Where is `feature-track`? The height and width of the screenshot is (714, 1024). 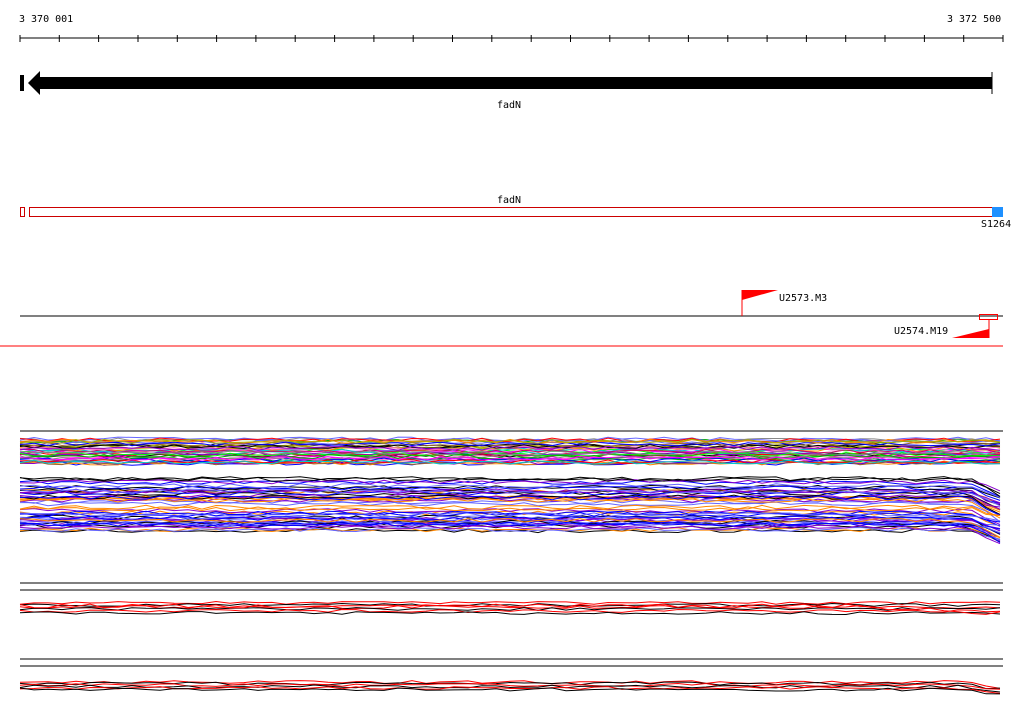 feature-track is located at coordinates (501, 318).